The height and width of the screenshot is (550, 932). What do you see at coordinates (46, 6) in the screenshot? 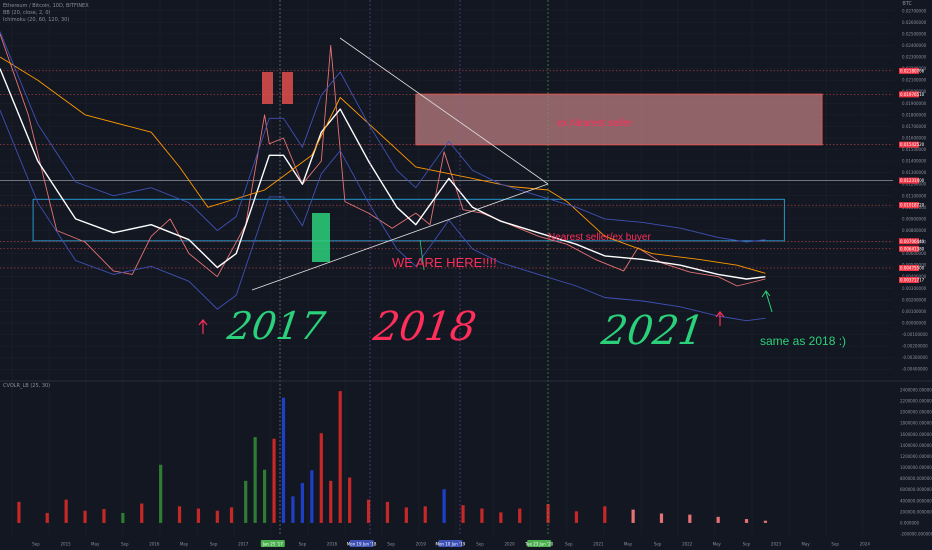
I see `legend-title: Ethereum / Bitcoin, 10D, BITFINEX` at bounding box center [46, 6].